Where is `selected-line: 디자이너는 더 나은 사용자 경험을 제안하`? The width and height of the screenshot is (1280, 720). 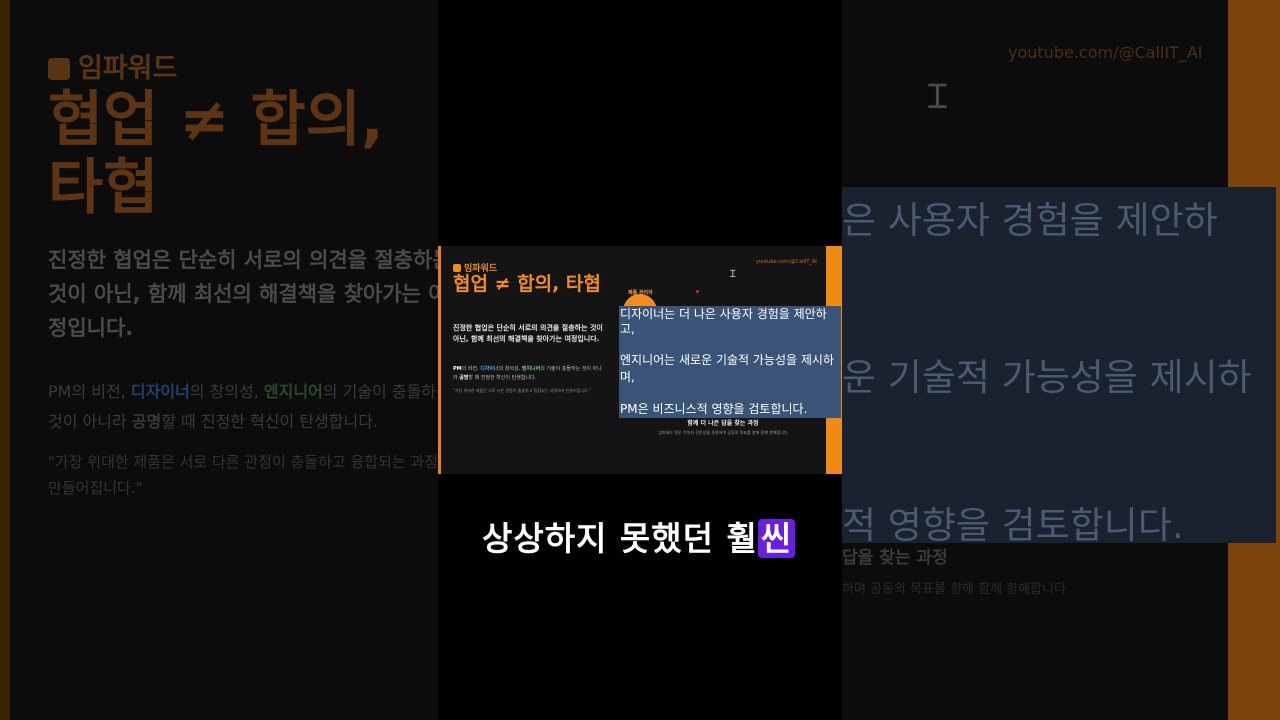 selected-line: 디자이너는 더 나은 사용자 경험을 제안하 is located at coordinates (723, 314).